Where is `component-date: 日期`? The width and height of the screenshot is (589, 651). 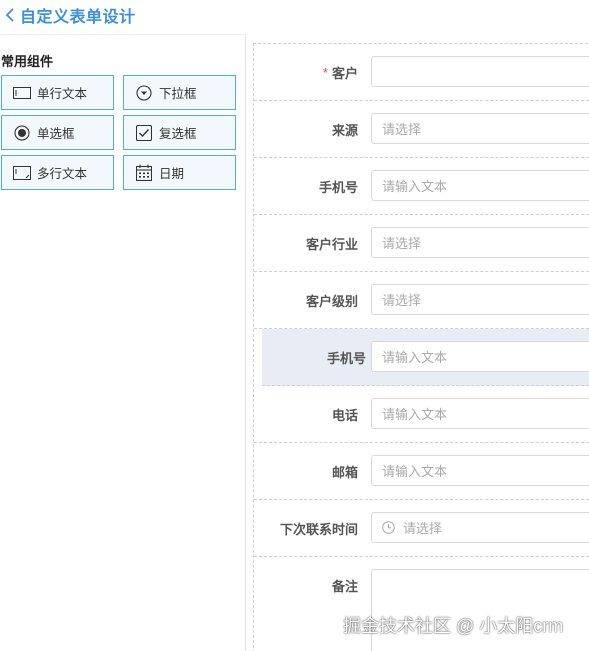
component-date: 日期 is located at coordinates (179, 172).